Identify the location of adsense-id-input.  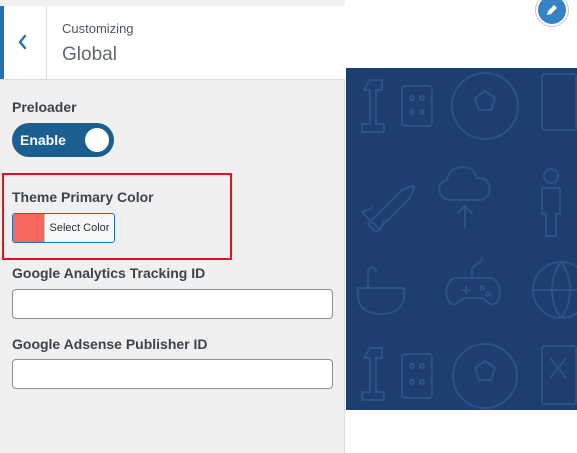
(172, 374).